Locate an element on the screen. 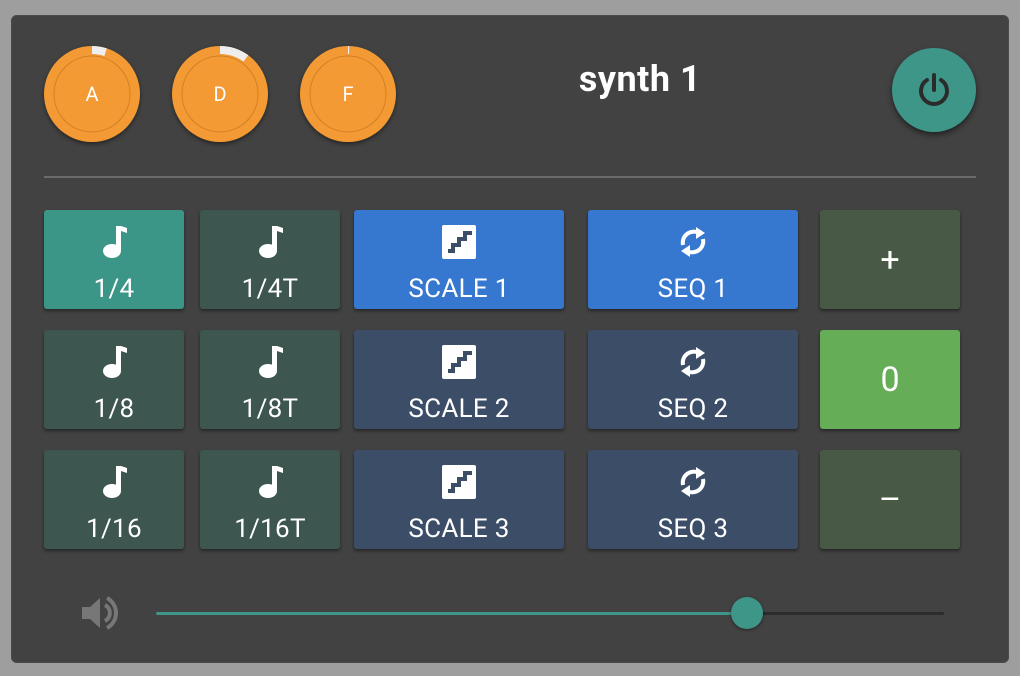 The image size is (1020, 676). note-button-1-8t: 1/8T is located at coordinates (270, 379).